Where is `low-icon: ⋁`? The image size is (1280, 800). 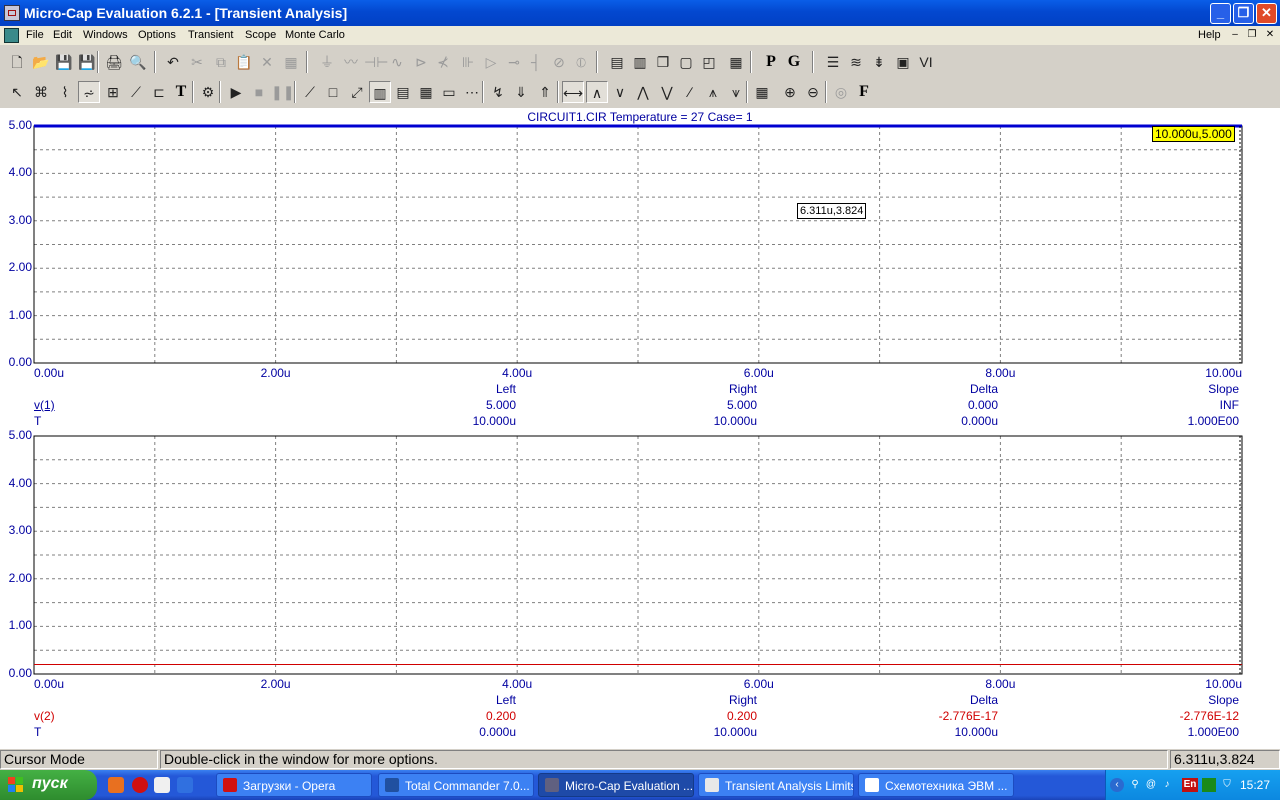
low-icon: ⋁ is located at coordinates (667, 92).